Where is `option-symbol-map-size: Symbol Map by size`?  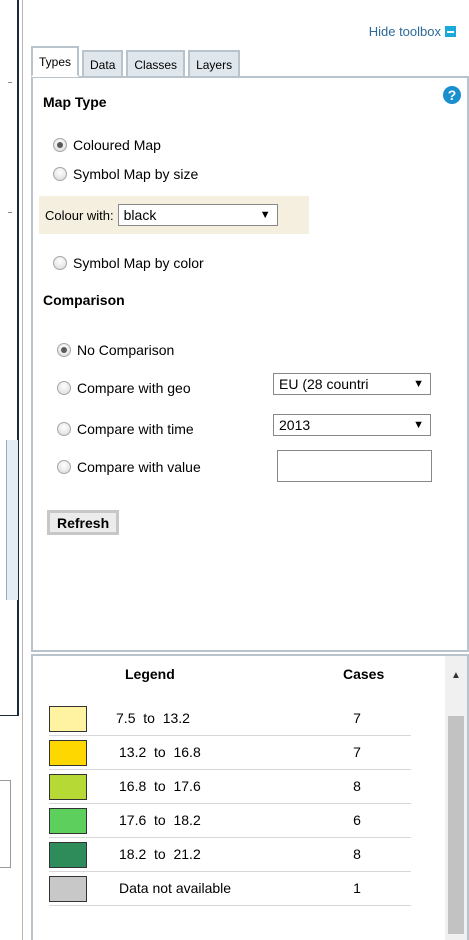 option-symbol-map-size: Symbol Map by size is located at coordinates (125, 174).